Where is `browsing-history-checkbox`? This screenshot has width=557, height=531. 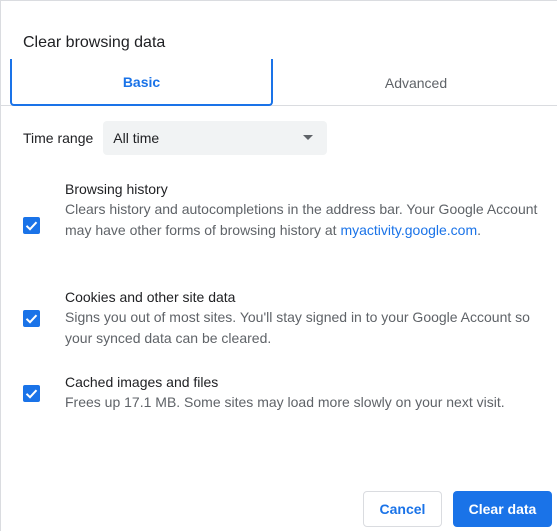
browsing-history-checkbox is located at coordinates (31, 225).